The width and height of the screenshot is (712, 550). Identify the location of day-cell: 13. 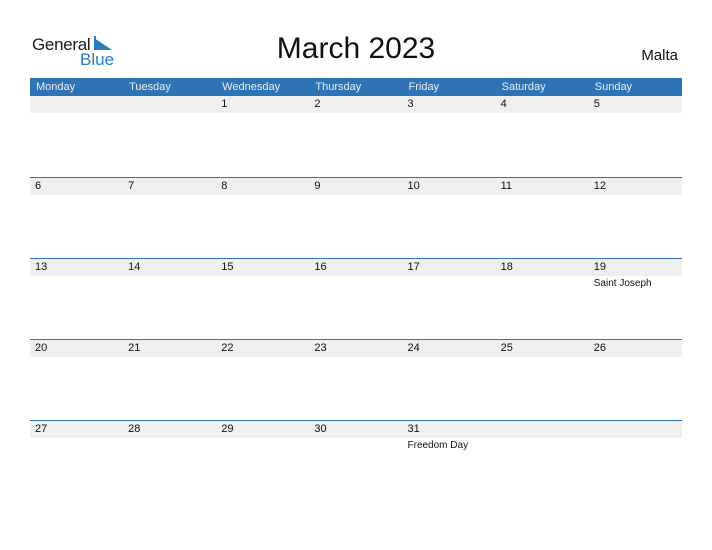
(76, 274).